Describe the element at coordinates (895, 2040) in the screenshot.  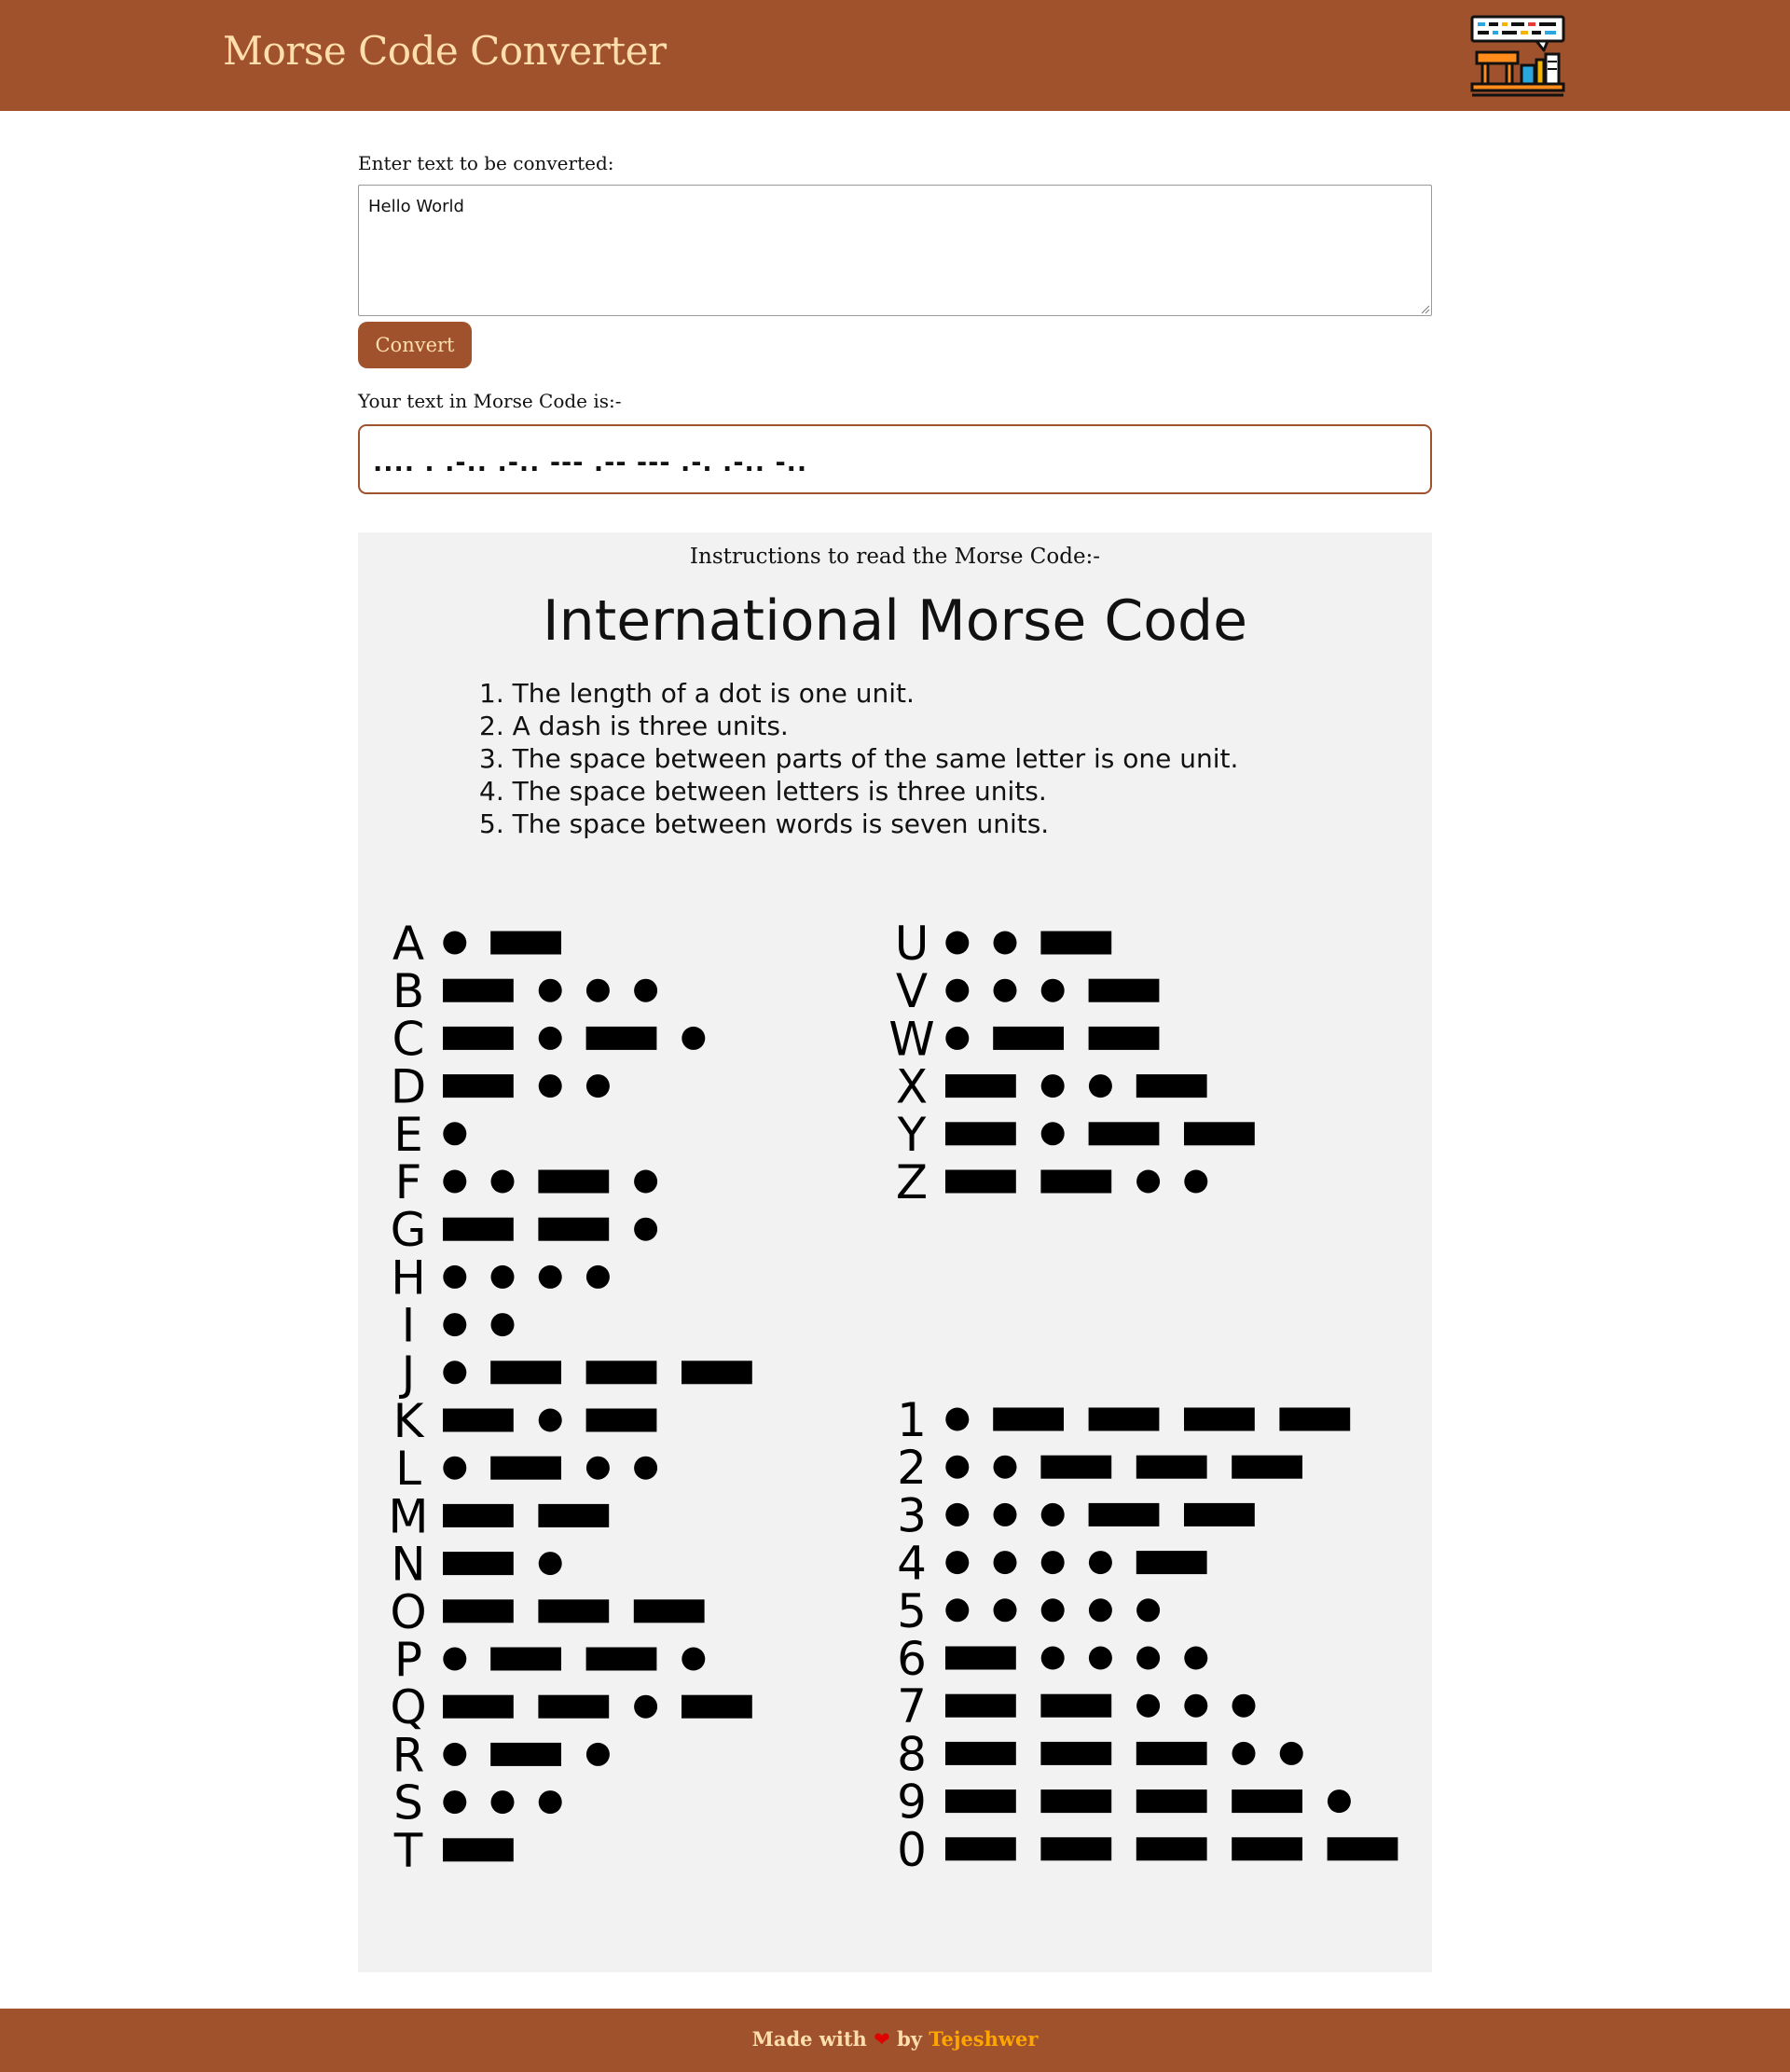
I see `footer-bar: Made with ❤ by Tejeshwer` at that location.